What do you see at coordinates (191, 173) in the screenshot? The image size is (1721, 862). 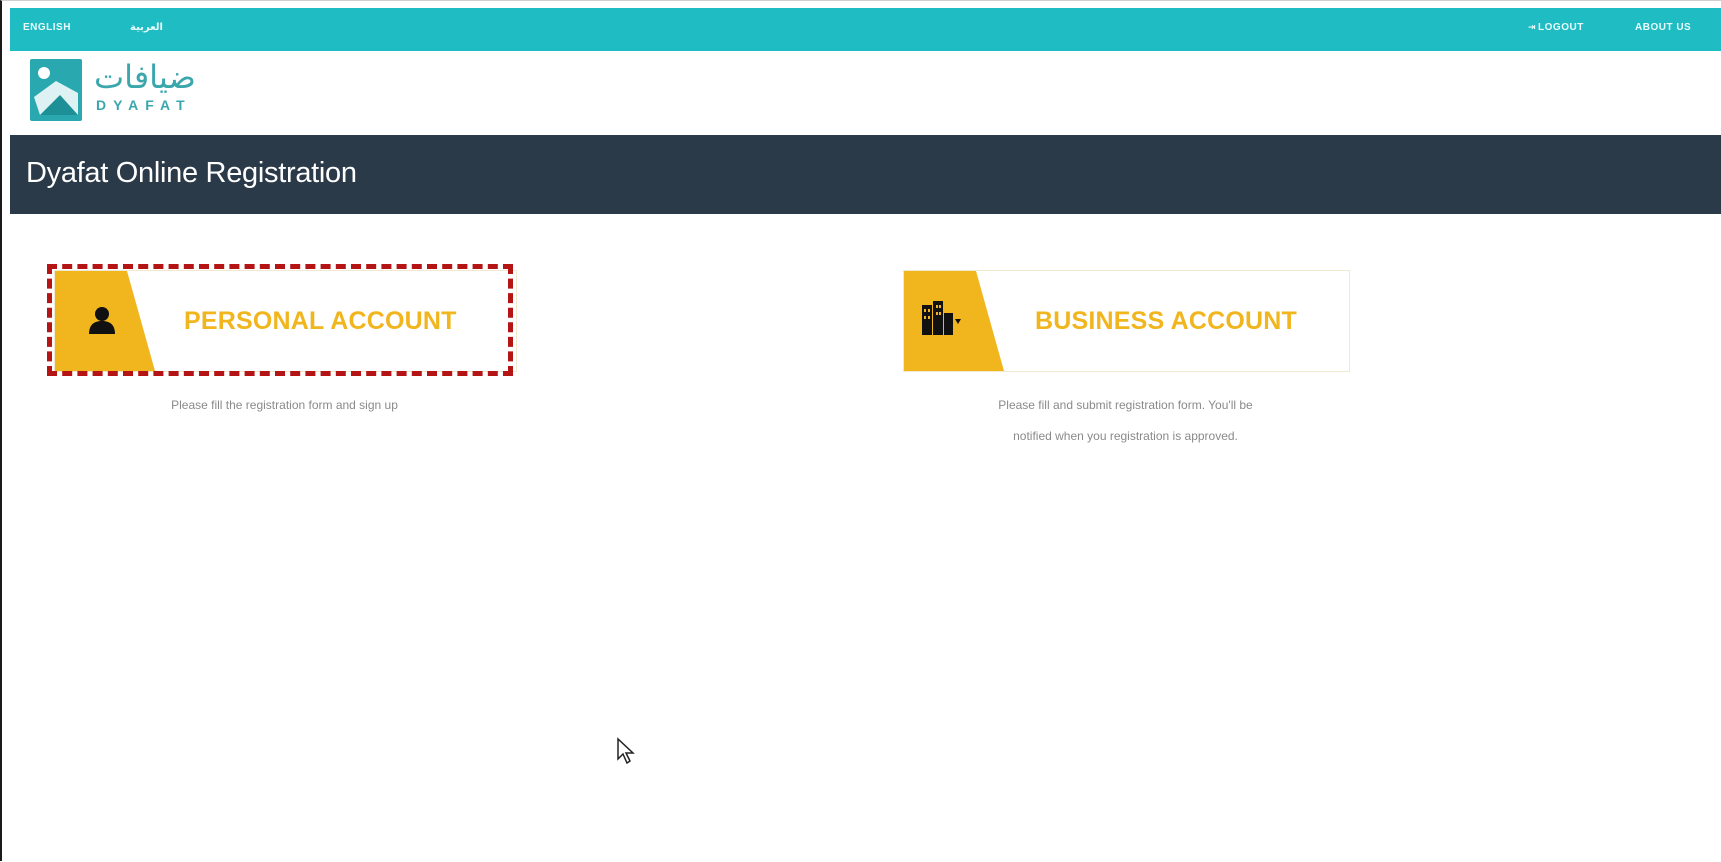 I see `page-title: Dyafat Online Registration` at bounding box center [191, 173].